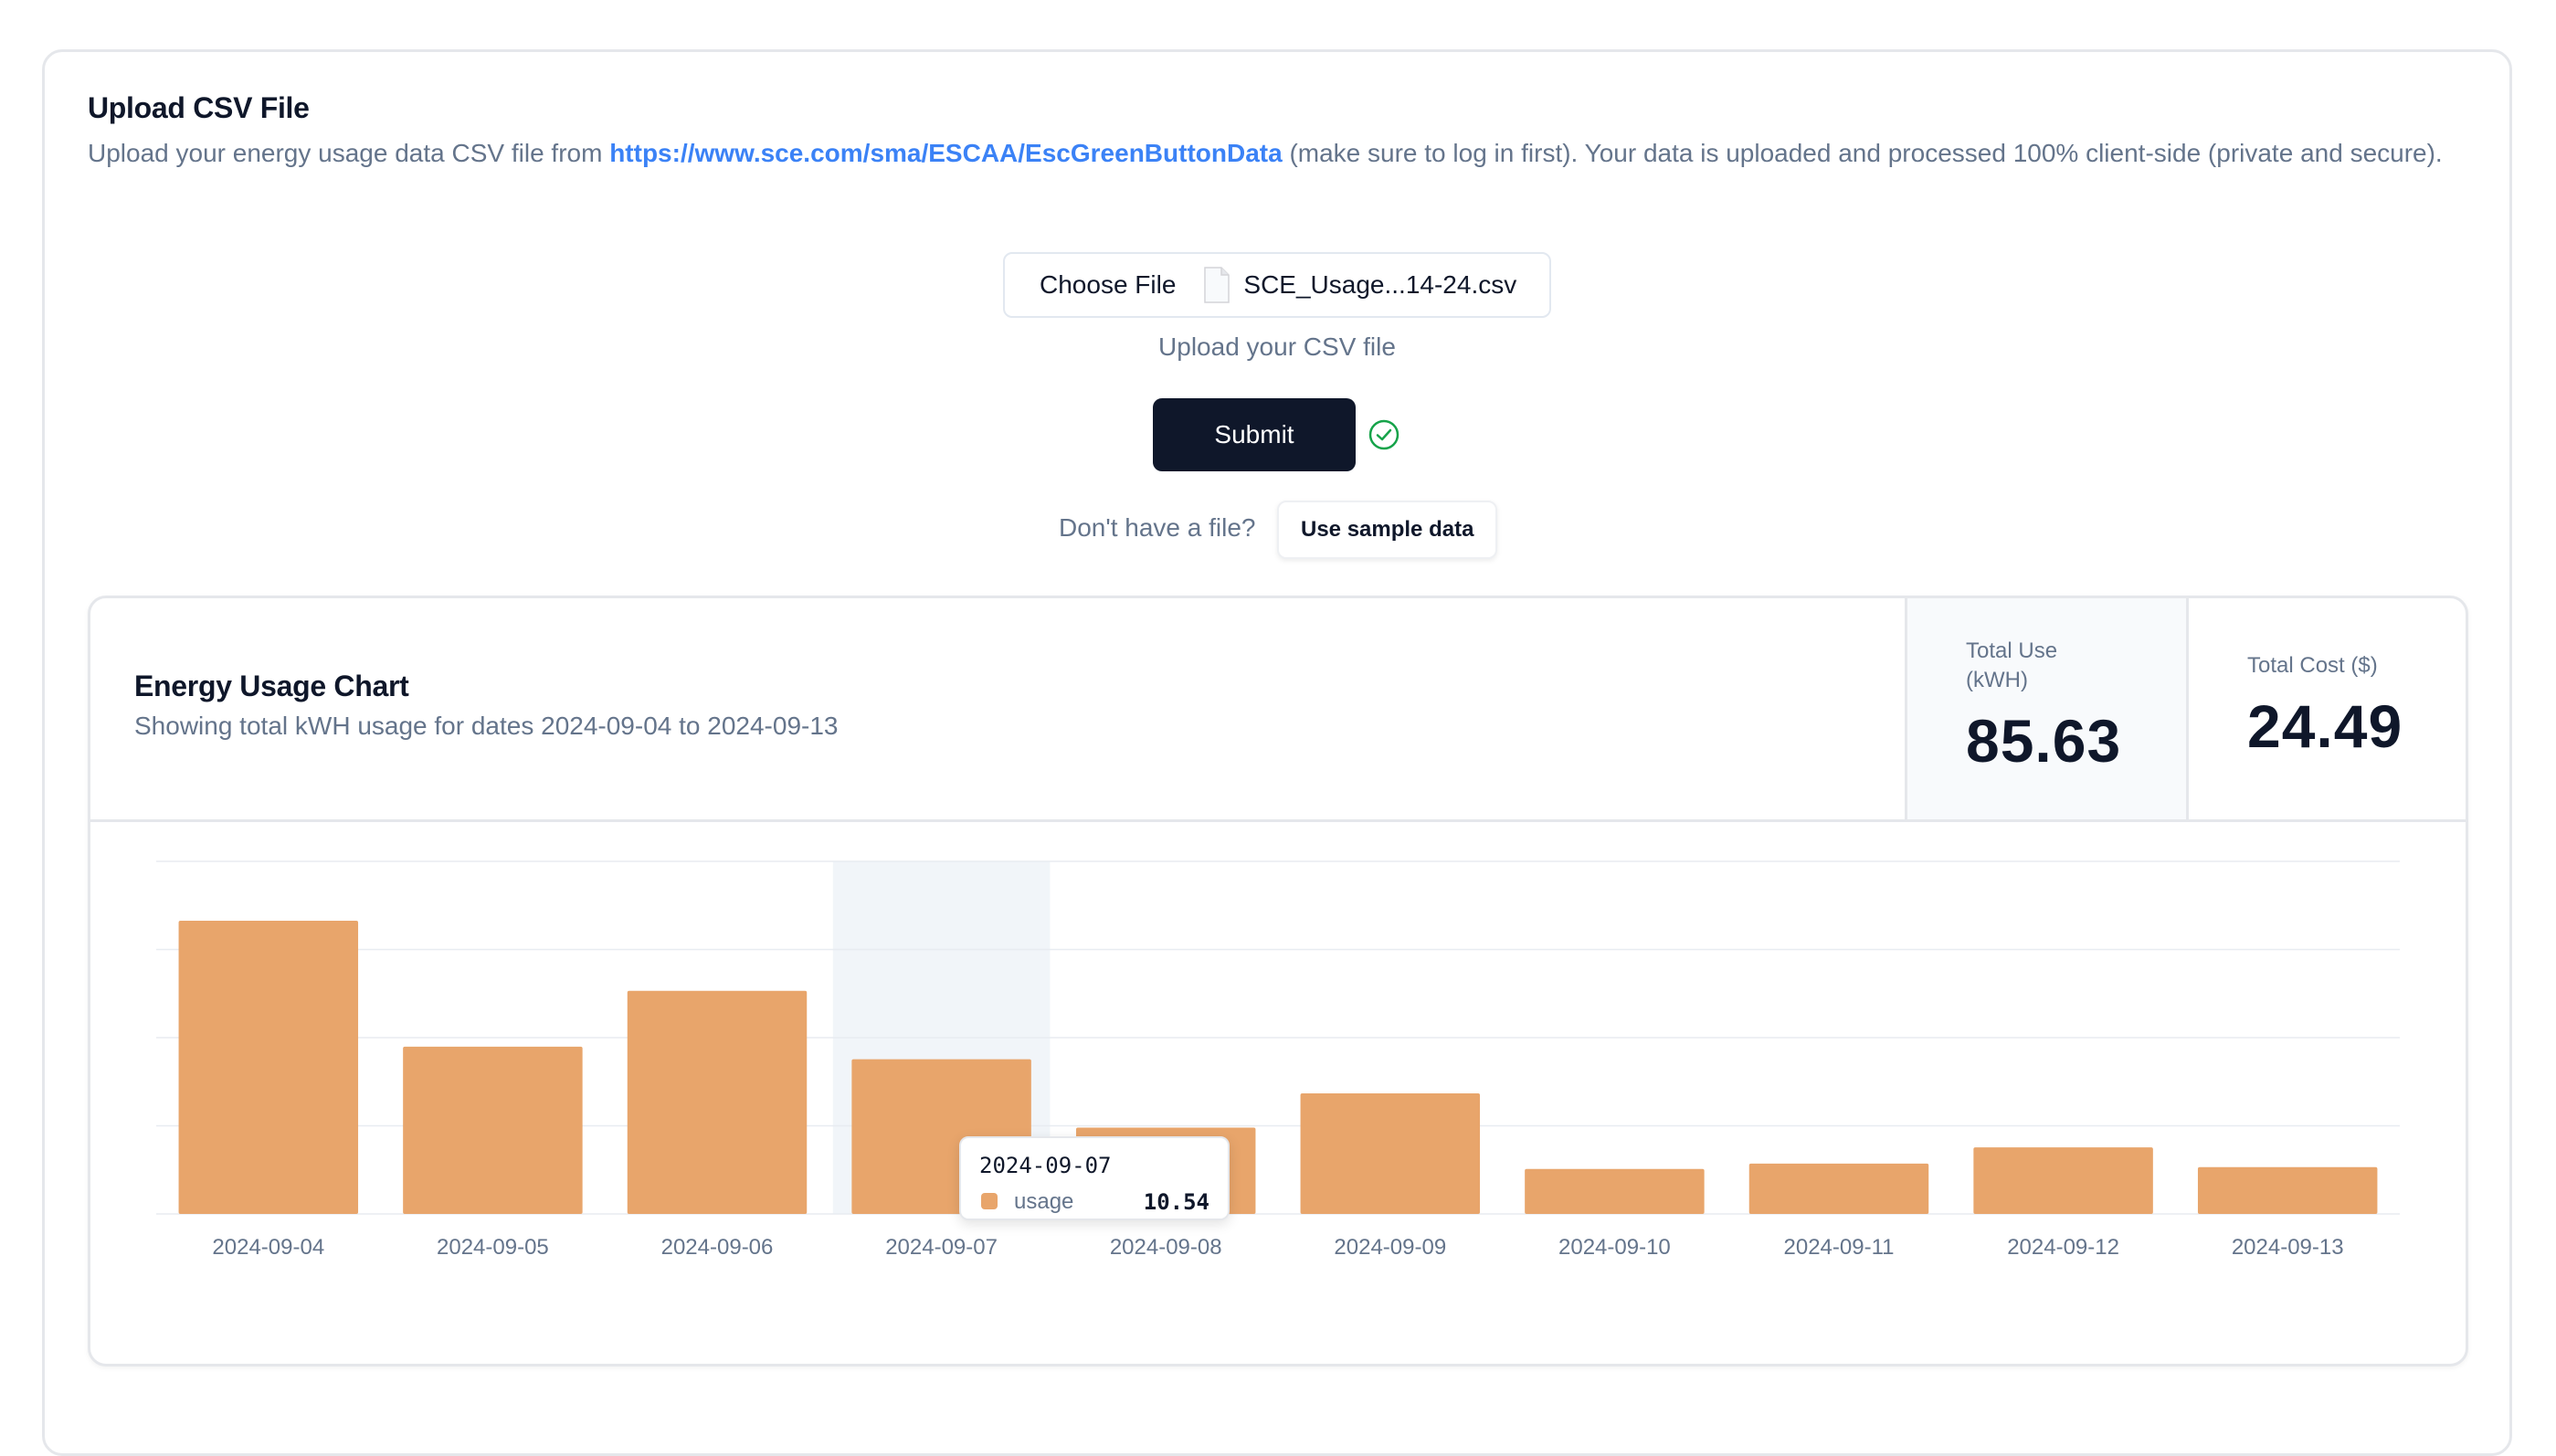 The width and height of the screenshot is (2556, 1456). I want to click on submit-button: Submit, so click(1254, 435).